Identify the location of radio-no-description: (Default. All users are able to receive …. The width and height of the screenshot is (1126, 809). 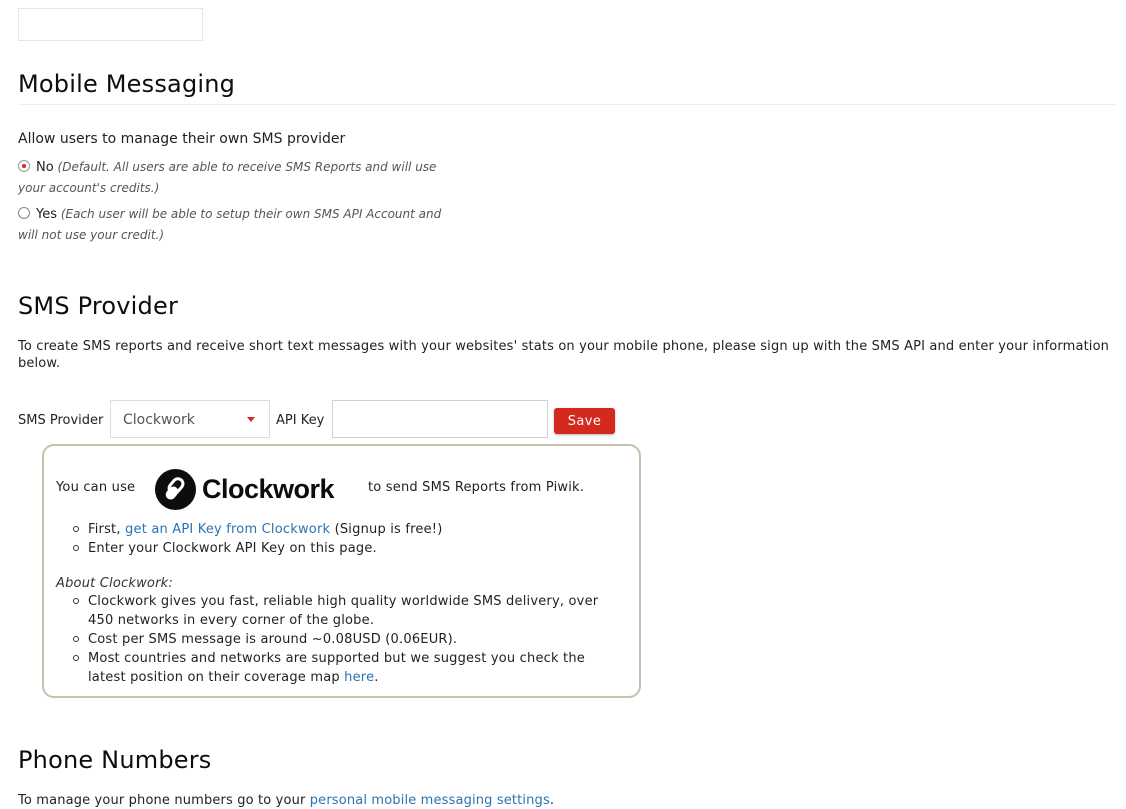
(227, 177).